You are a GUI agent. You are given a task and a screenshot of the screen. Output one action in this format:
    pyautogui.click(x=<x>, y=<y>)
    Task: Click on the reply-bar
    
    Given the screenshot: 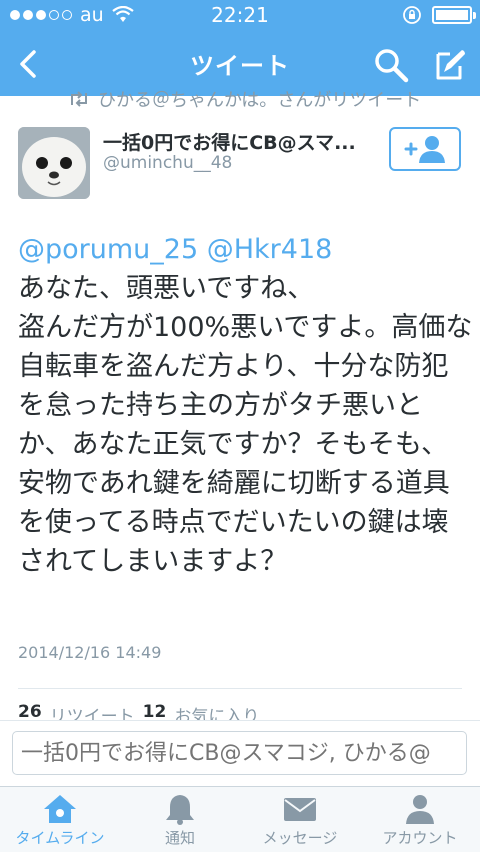 What is the action you would take?
    pyautogui.click(x=240, y=753)
    